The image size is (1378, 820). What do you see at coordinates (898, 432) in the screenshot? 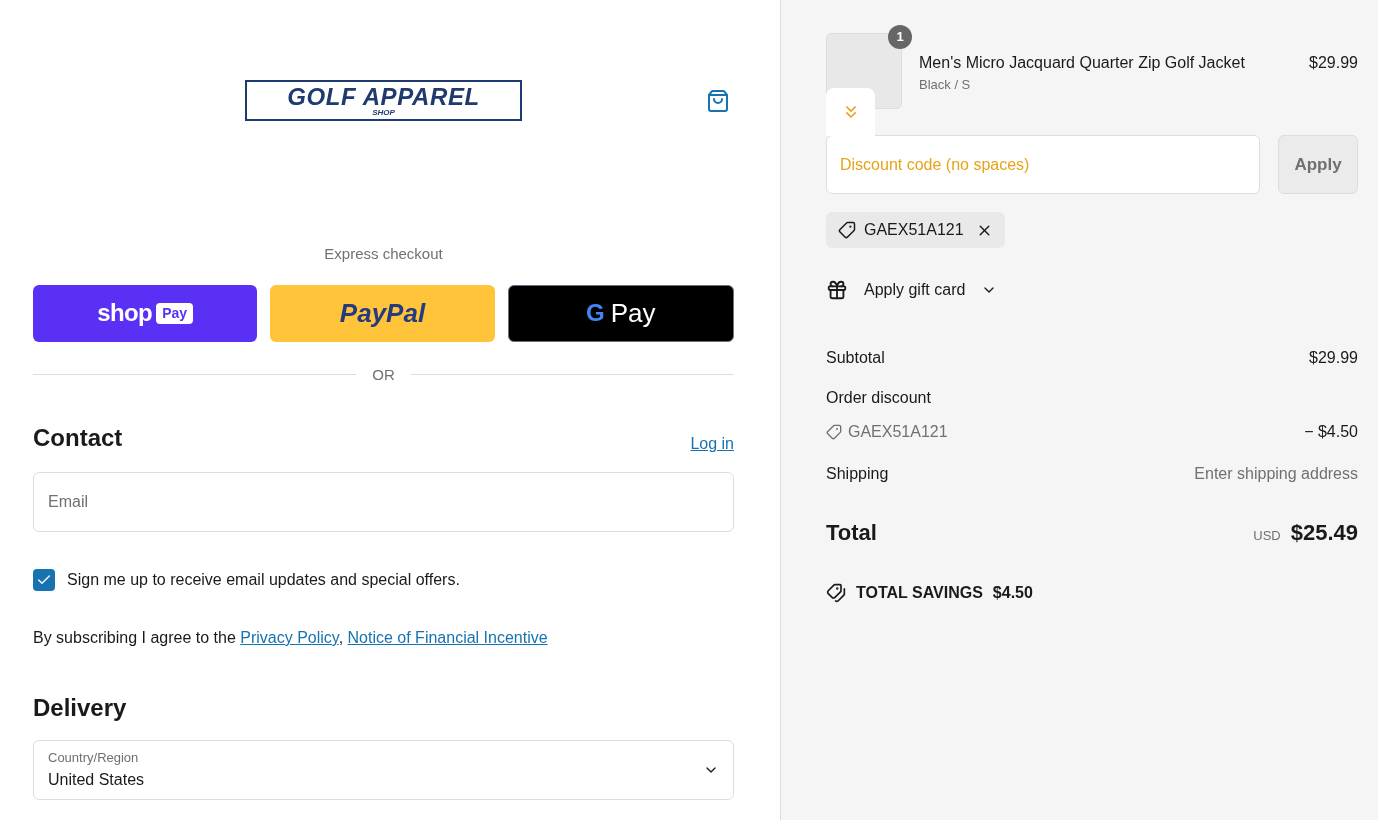
I see `discount-code-line: GAEX51A121` at bounding box center [898, 432].